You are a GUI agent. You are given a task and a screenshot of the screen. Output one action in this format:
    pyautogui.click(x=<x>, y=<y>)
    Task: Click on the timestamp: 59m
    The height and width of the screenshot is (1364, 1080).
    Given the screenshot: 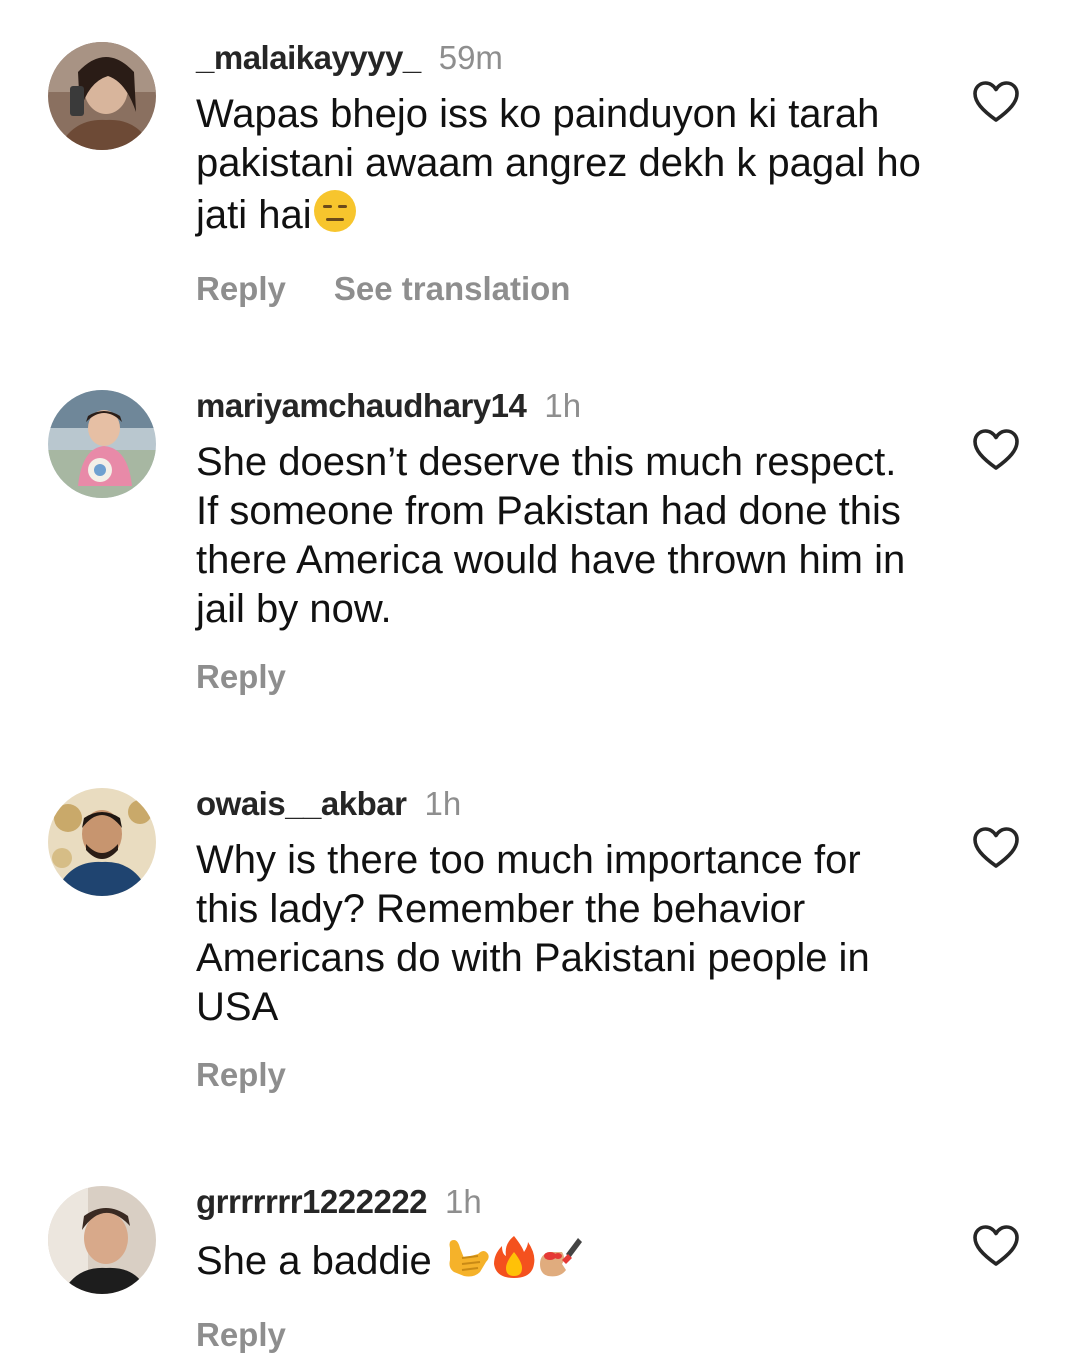 What is the action you would take?
    pyautogui.click(x=470, y=57)
    